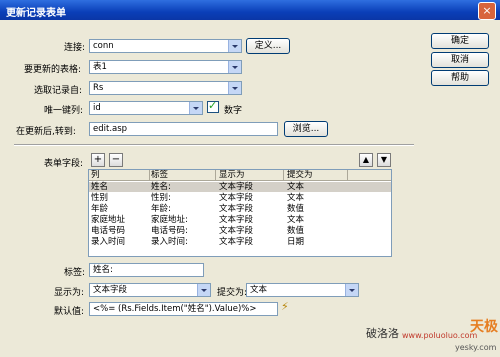  What do you see at coordinates (75, 273) in the screenshot?
I see `label-label: 标签:` at bounding box center [75, 273].